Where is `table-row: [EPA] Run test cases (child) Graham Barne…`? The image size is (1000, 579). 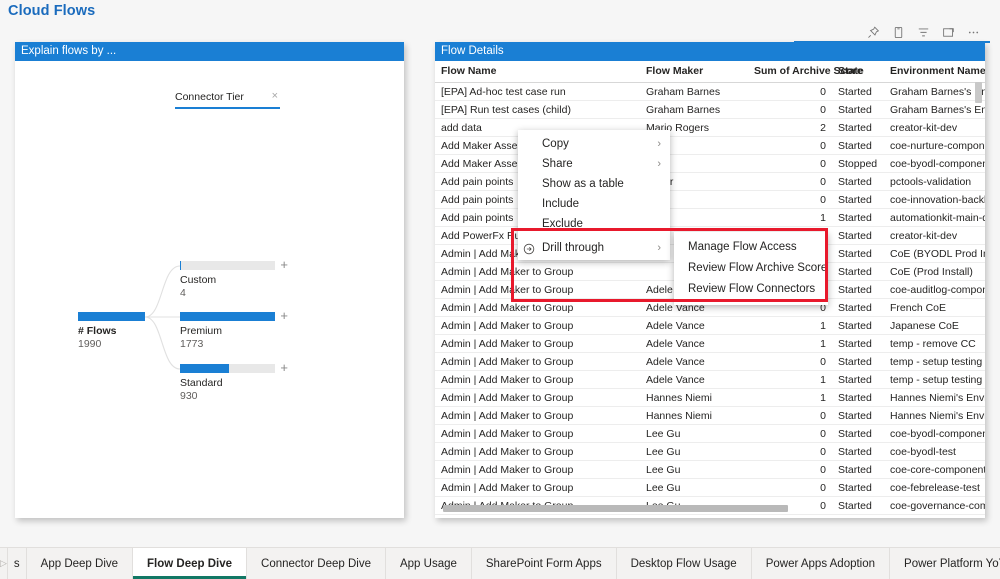
table-row: [EPA] Run test cases (child) Graham Barne… is located at coordinates (710, 109).